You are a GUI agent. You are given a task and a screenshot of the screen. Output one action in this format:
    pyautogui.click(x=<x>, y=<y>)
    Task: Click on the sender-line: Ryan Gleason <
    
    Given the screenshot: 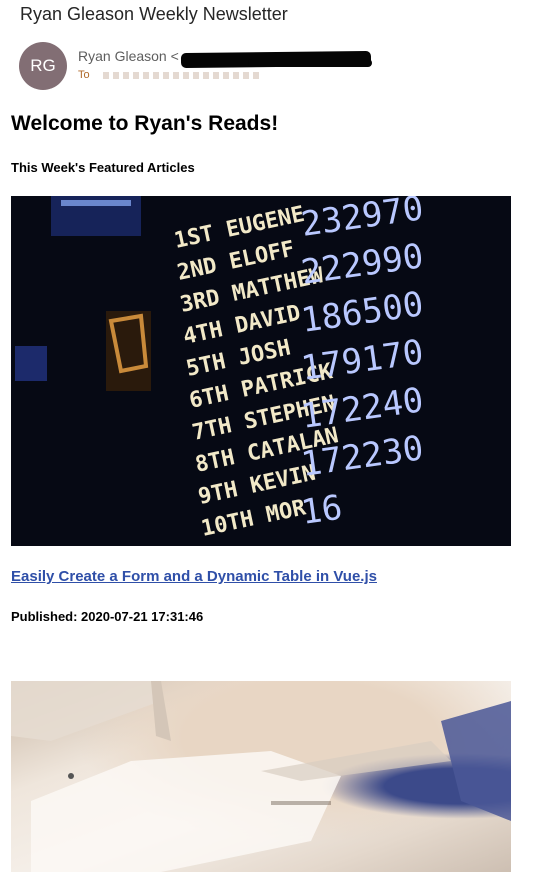 What is the action you would take?
    pyautogui.click(x=128, y=56)
    